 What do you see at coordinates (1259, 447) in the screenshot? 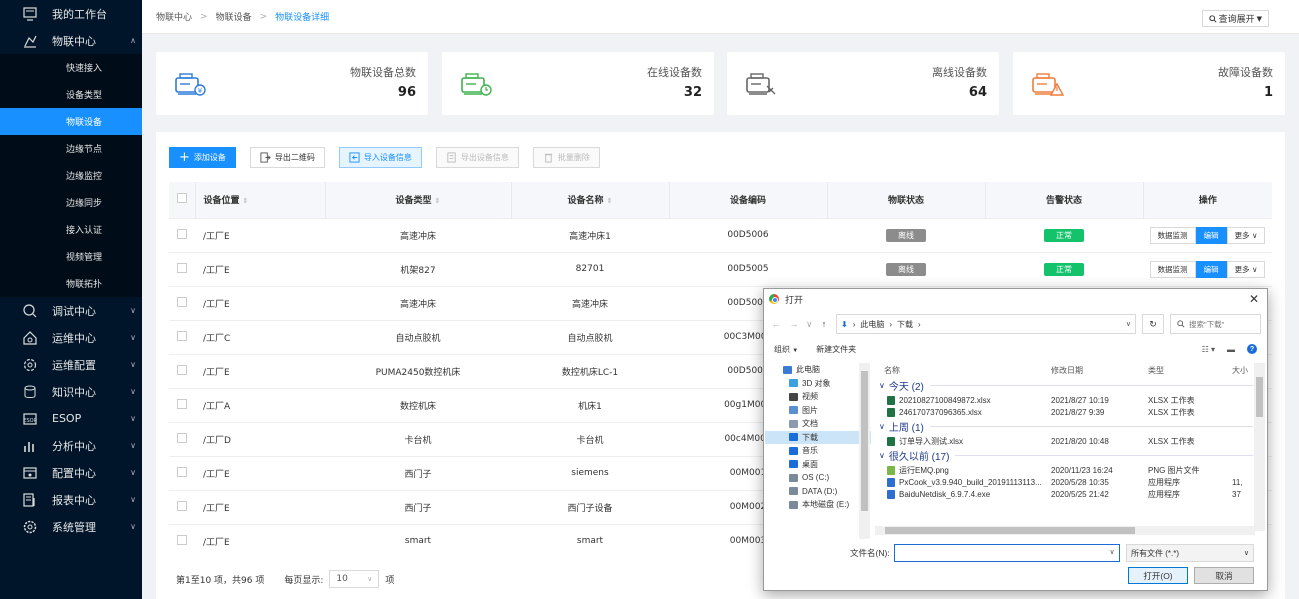
I see `file-list-scrollbar` at bounding box center [1259, 447].